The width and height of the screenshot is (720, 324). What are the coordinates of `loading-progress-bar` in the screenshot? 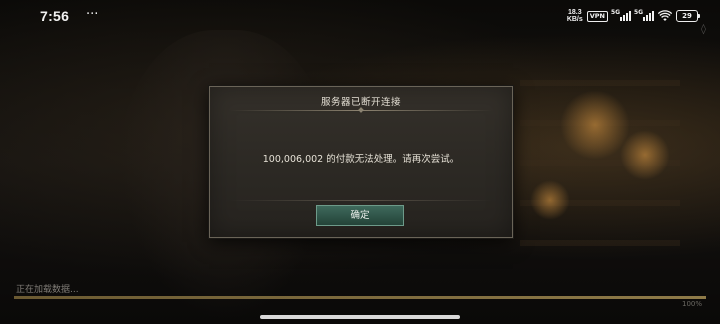 It's located at (360, 297).